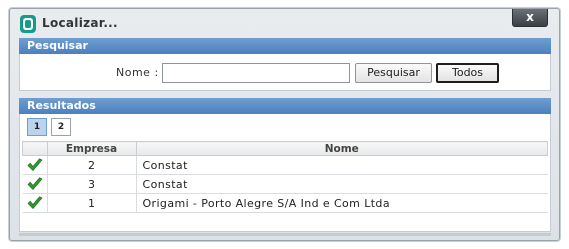 Image resolution: width=569 pixels, height=249 pixels. What do you see at coordinates (28, 24) in the screenshot?
I see `app-logo-icon` at bounding box center [28, 24].